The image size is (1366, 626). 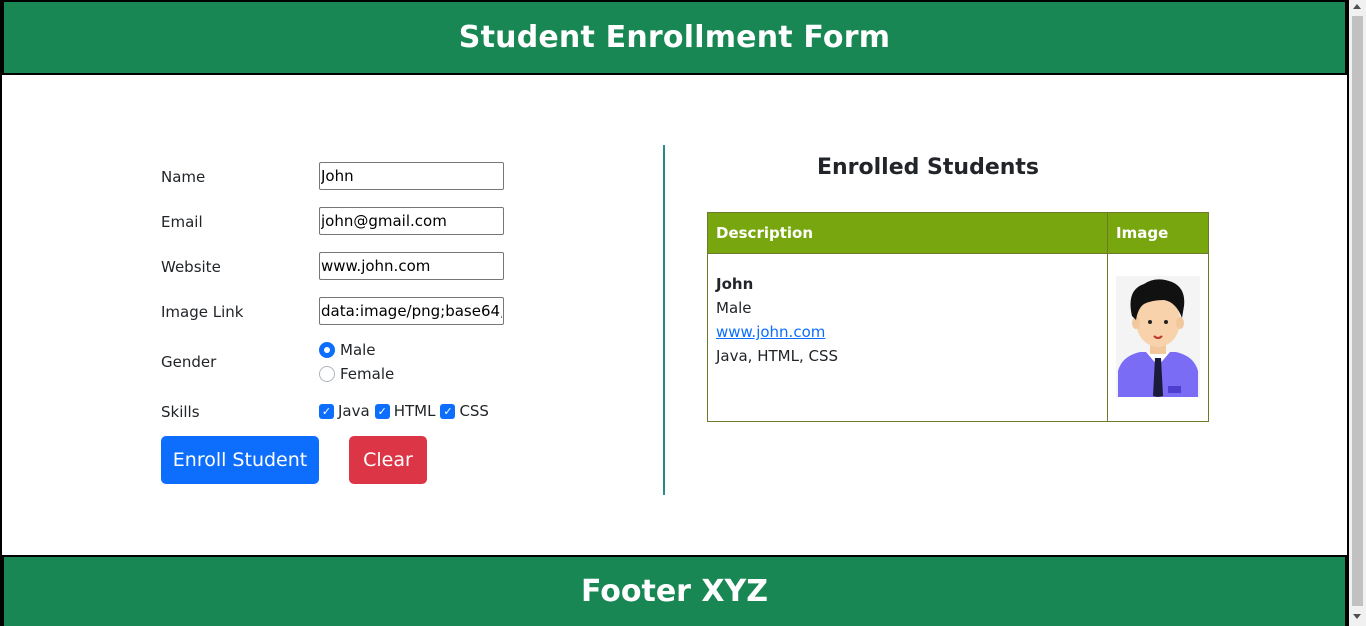 I want to click on gender-label: Gender, so click(x=189, y=362).